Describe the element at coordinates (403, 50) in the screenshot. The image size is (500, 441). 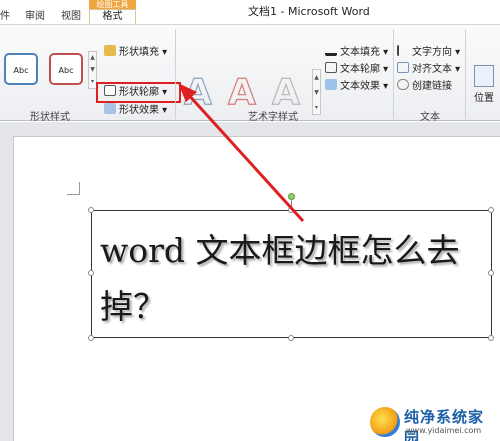
I see `text-direction-icon` at that location.